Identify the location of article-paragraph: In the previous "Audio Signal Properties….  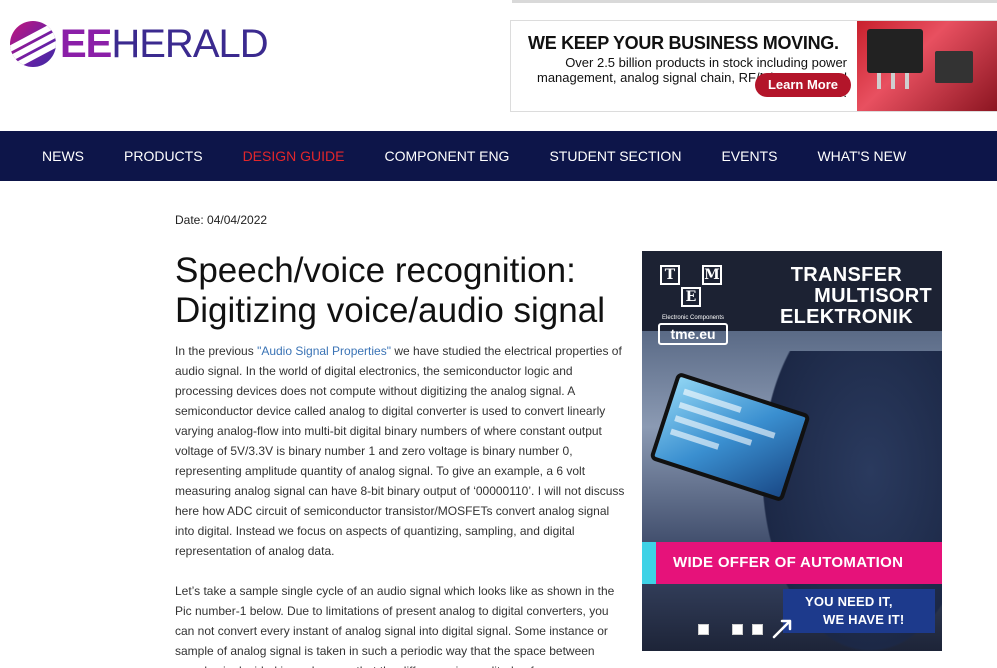
(400, 451).